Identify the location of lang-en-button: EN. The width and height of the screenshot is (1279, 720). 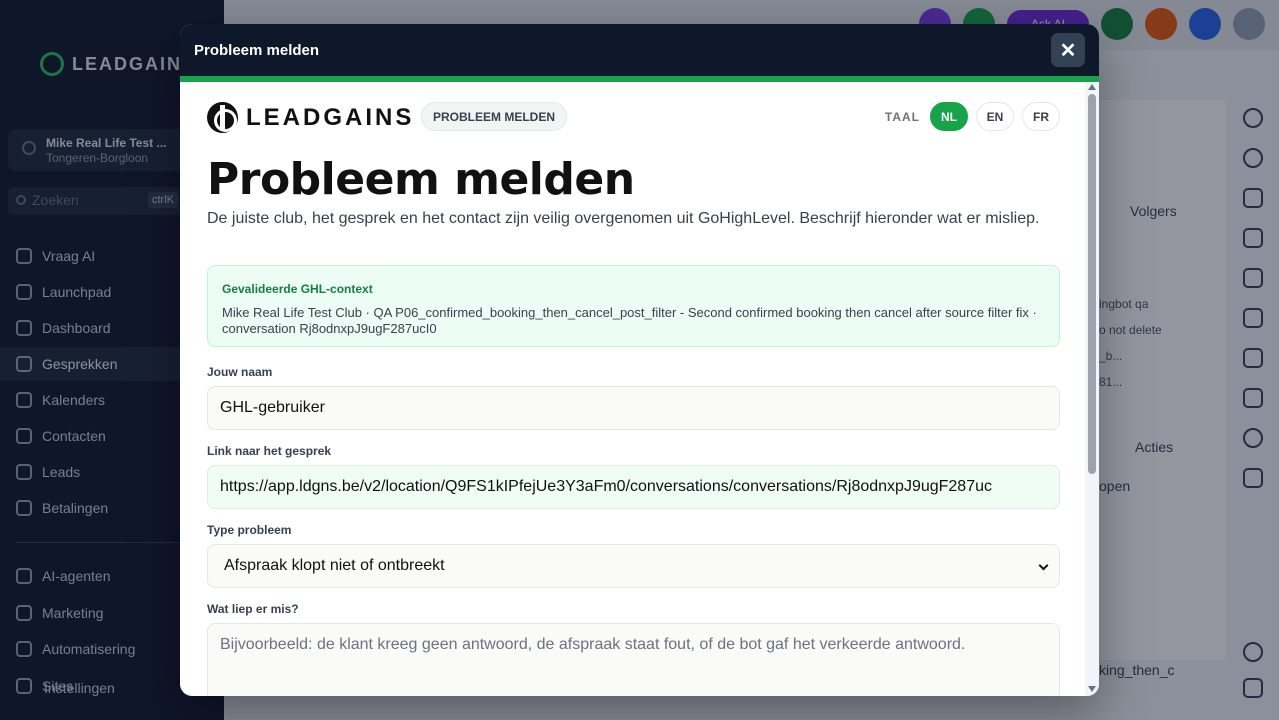
(995, 116).